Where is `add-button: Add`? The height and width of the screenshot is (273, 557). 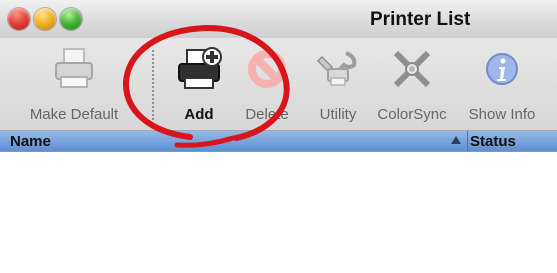 add-button: Add is located at coordinates (199, 85).